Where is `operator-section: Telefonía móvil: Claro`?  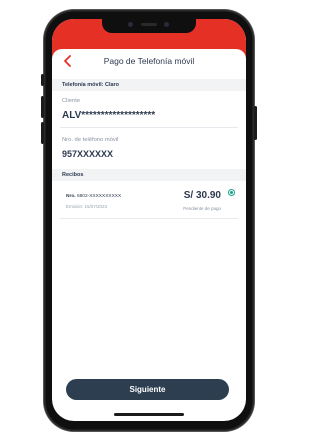 operator-section: Telefonía móvil: Claro is located at coordinates (149, 85).